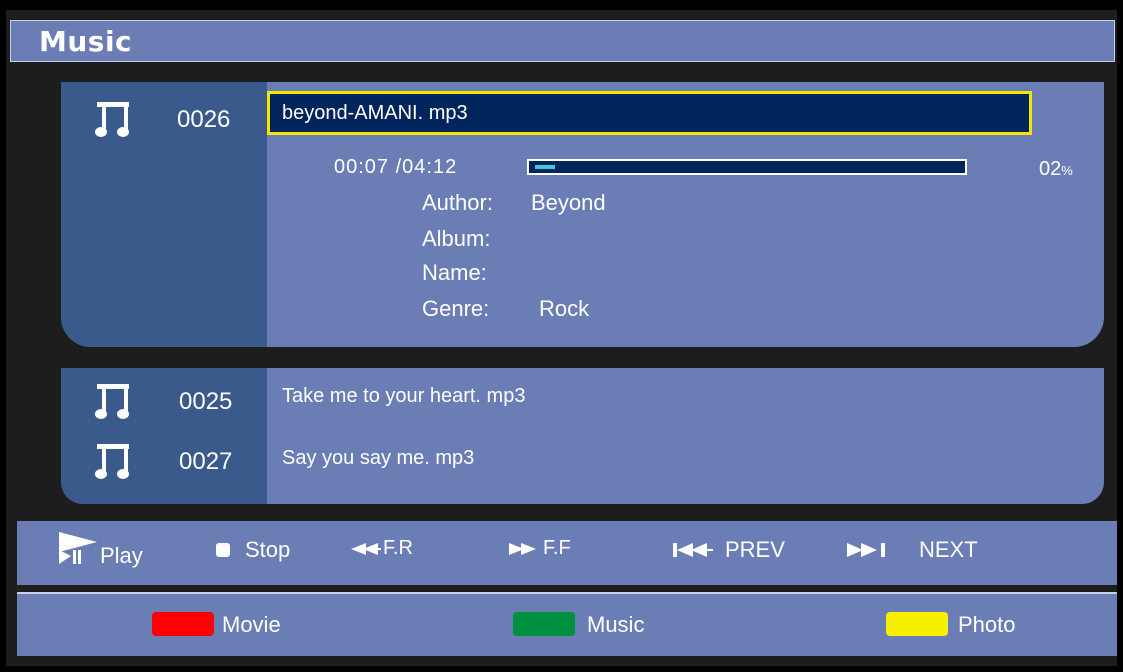 Image resolution: width=1123 pixels, height=672 pixels. Describe the element at coordinates (404, 396) in the screenshot. I see `list-item-filename: Take me to your heart. mp3` at that location.